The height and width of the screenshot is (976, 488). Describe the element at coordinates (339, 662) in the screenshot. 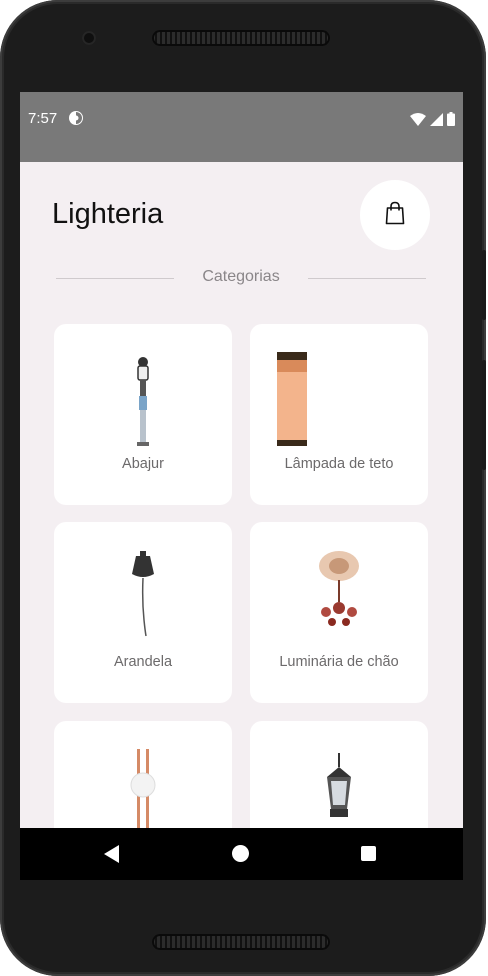

I see `category-label: Luminária de chão` at that location.